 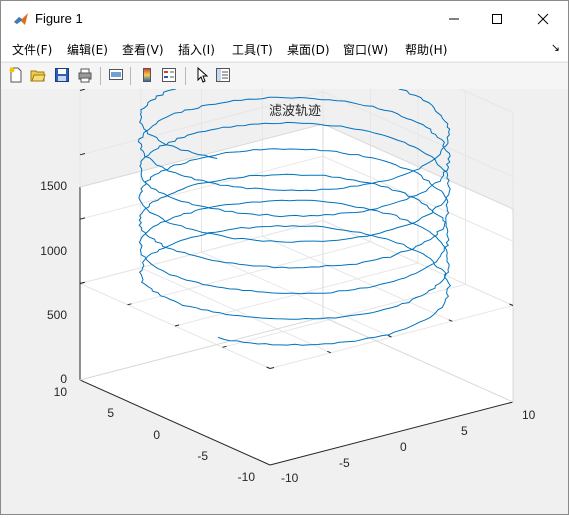 I want to click on title-bar: Figure 1, so click(x=284, y=19).